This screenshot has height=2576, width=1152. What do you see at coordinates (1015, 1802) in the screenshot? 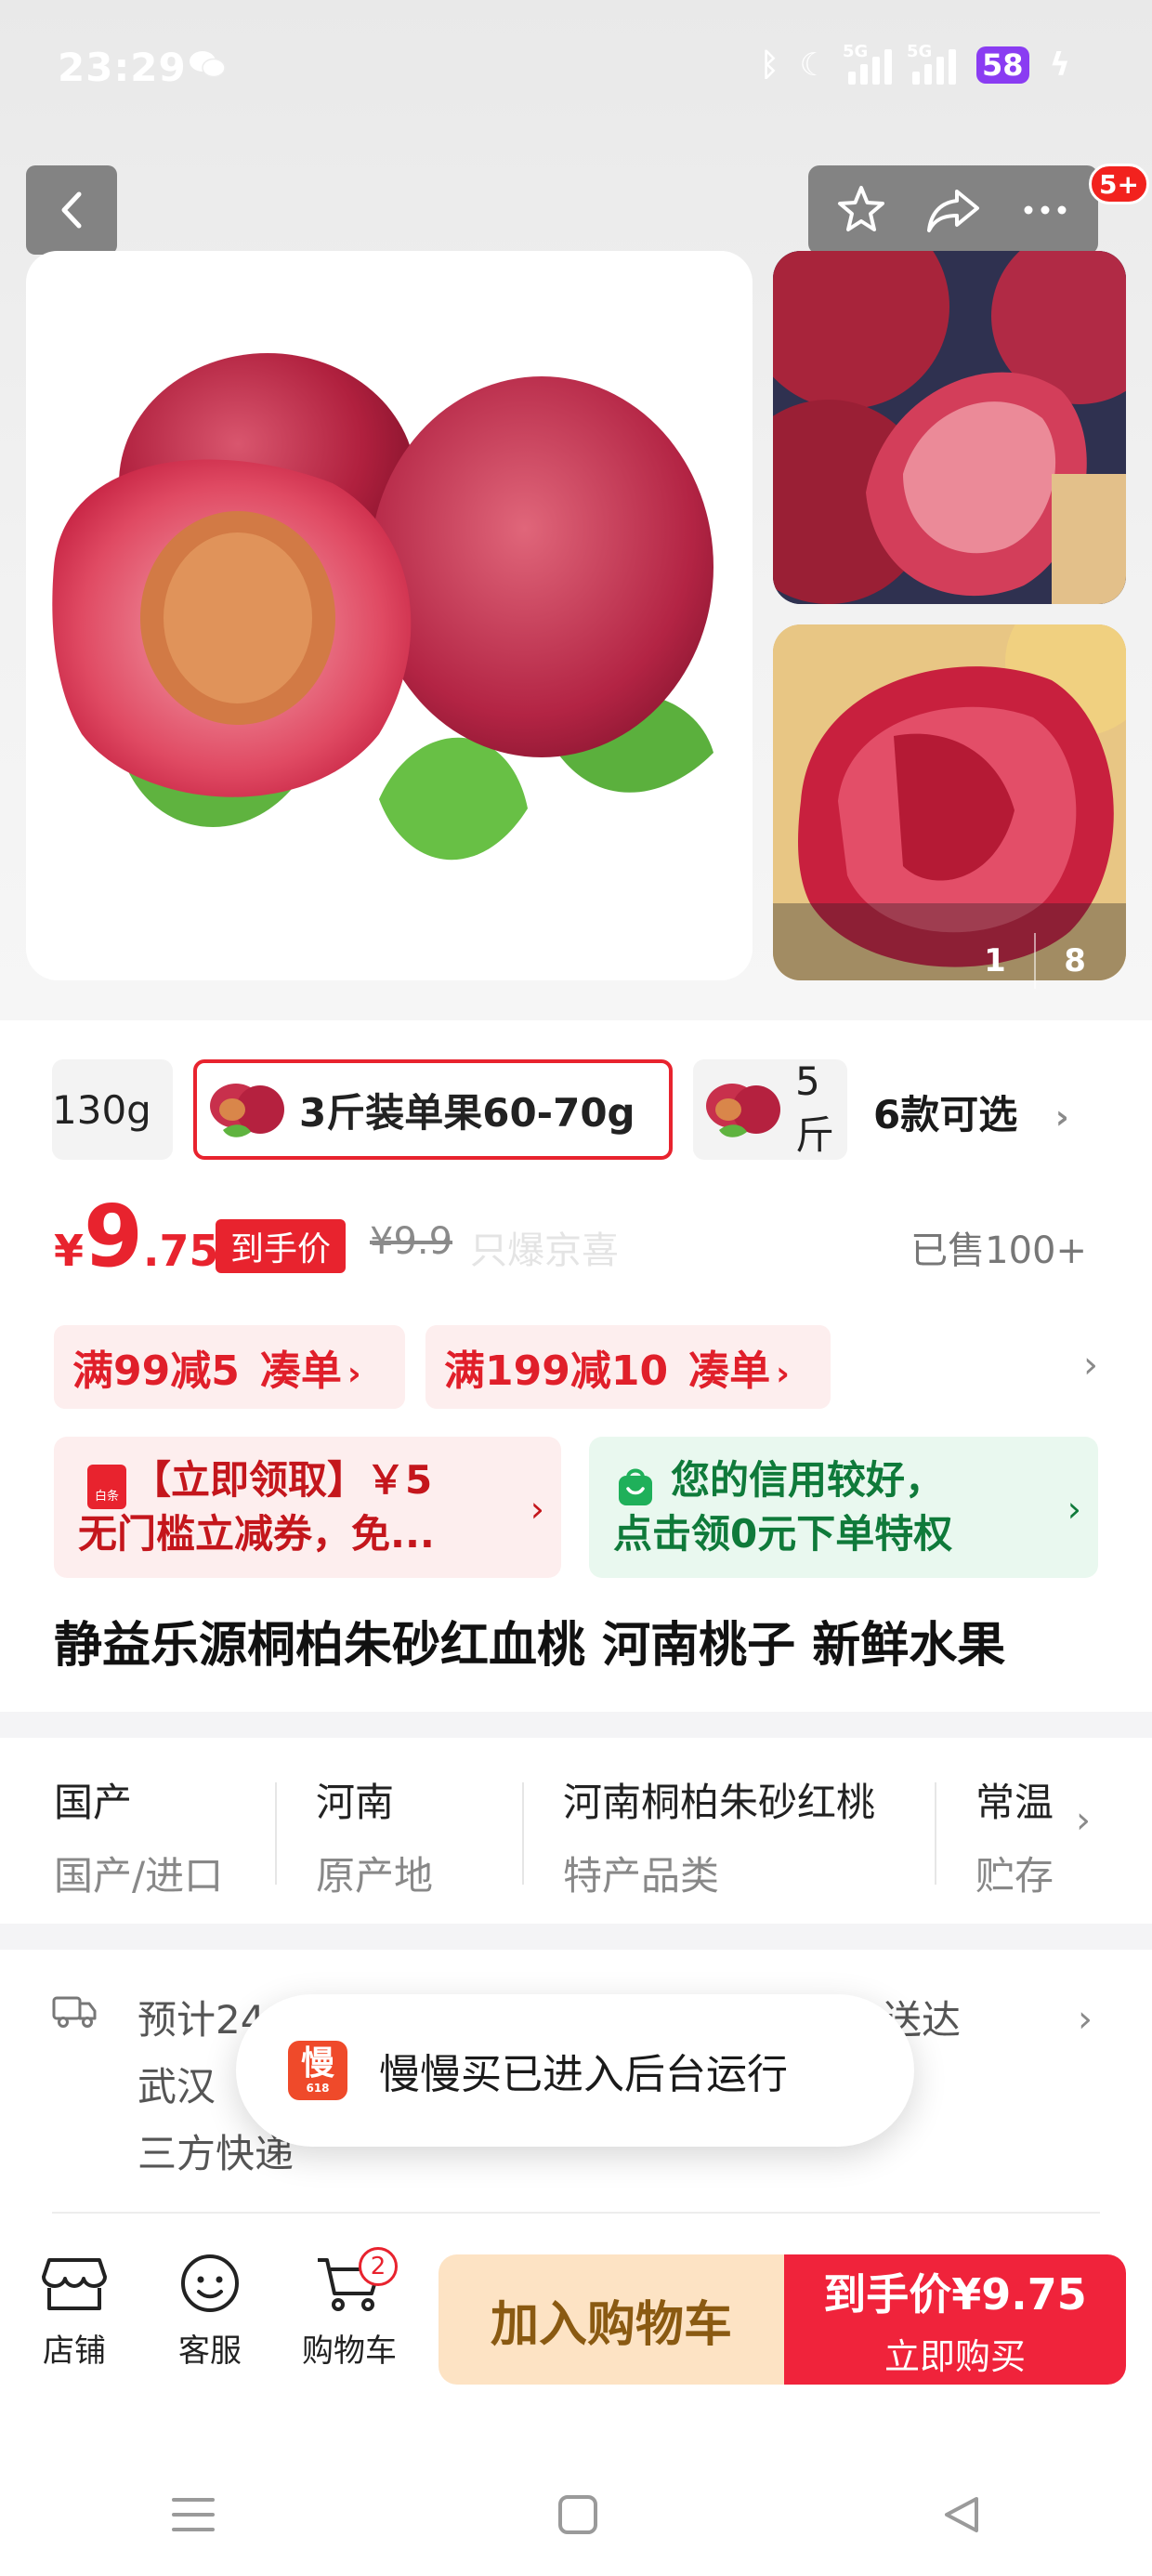
I see `attribute-value: 常温` at bounding box center [1015, 1802].